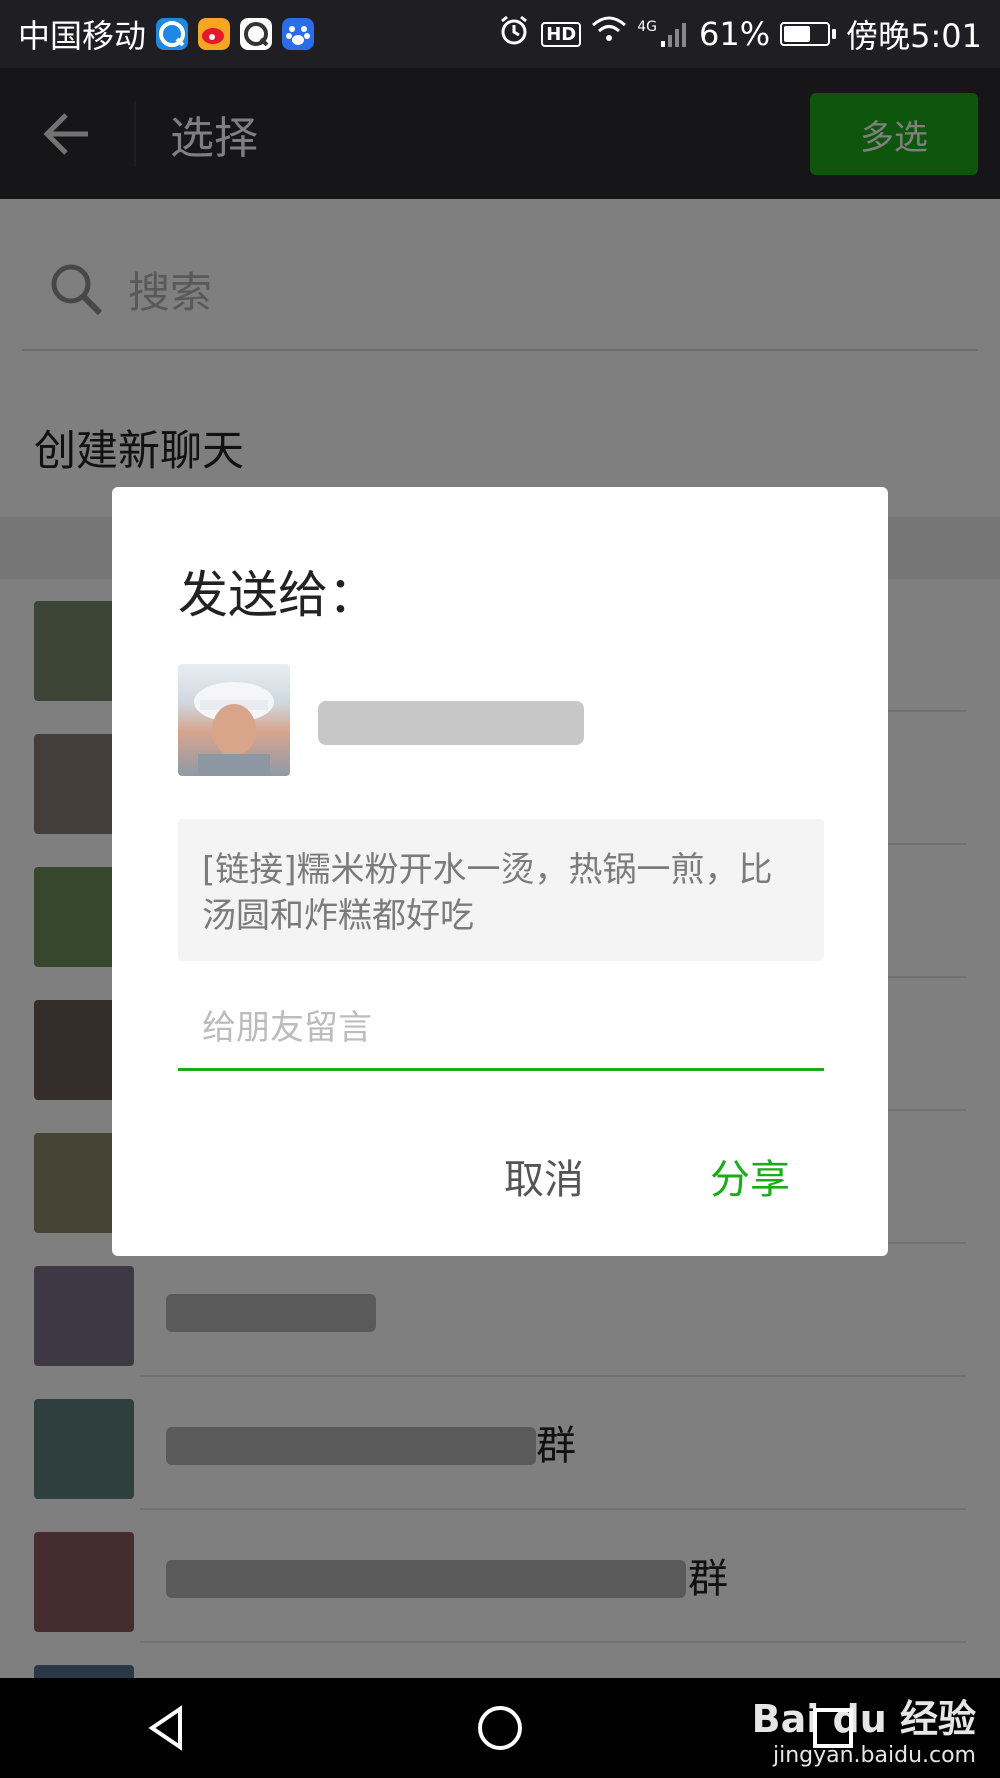 Image resolution: width=1000 pixels, height=1778 pixels. I want to click on carrier-label: 中国移动, so click(82, 36).